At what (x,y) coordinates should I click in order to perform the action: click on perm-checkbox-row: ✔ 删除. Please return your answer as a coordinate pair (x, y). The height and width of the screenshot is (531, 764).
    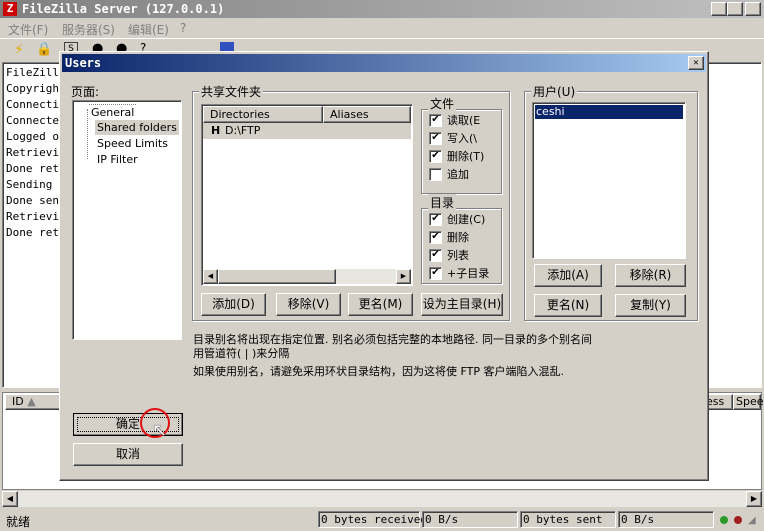
    Looking at the image, I should click on (449, 237).